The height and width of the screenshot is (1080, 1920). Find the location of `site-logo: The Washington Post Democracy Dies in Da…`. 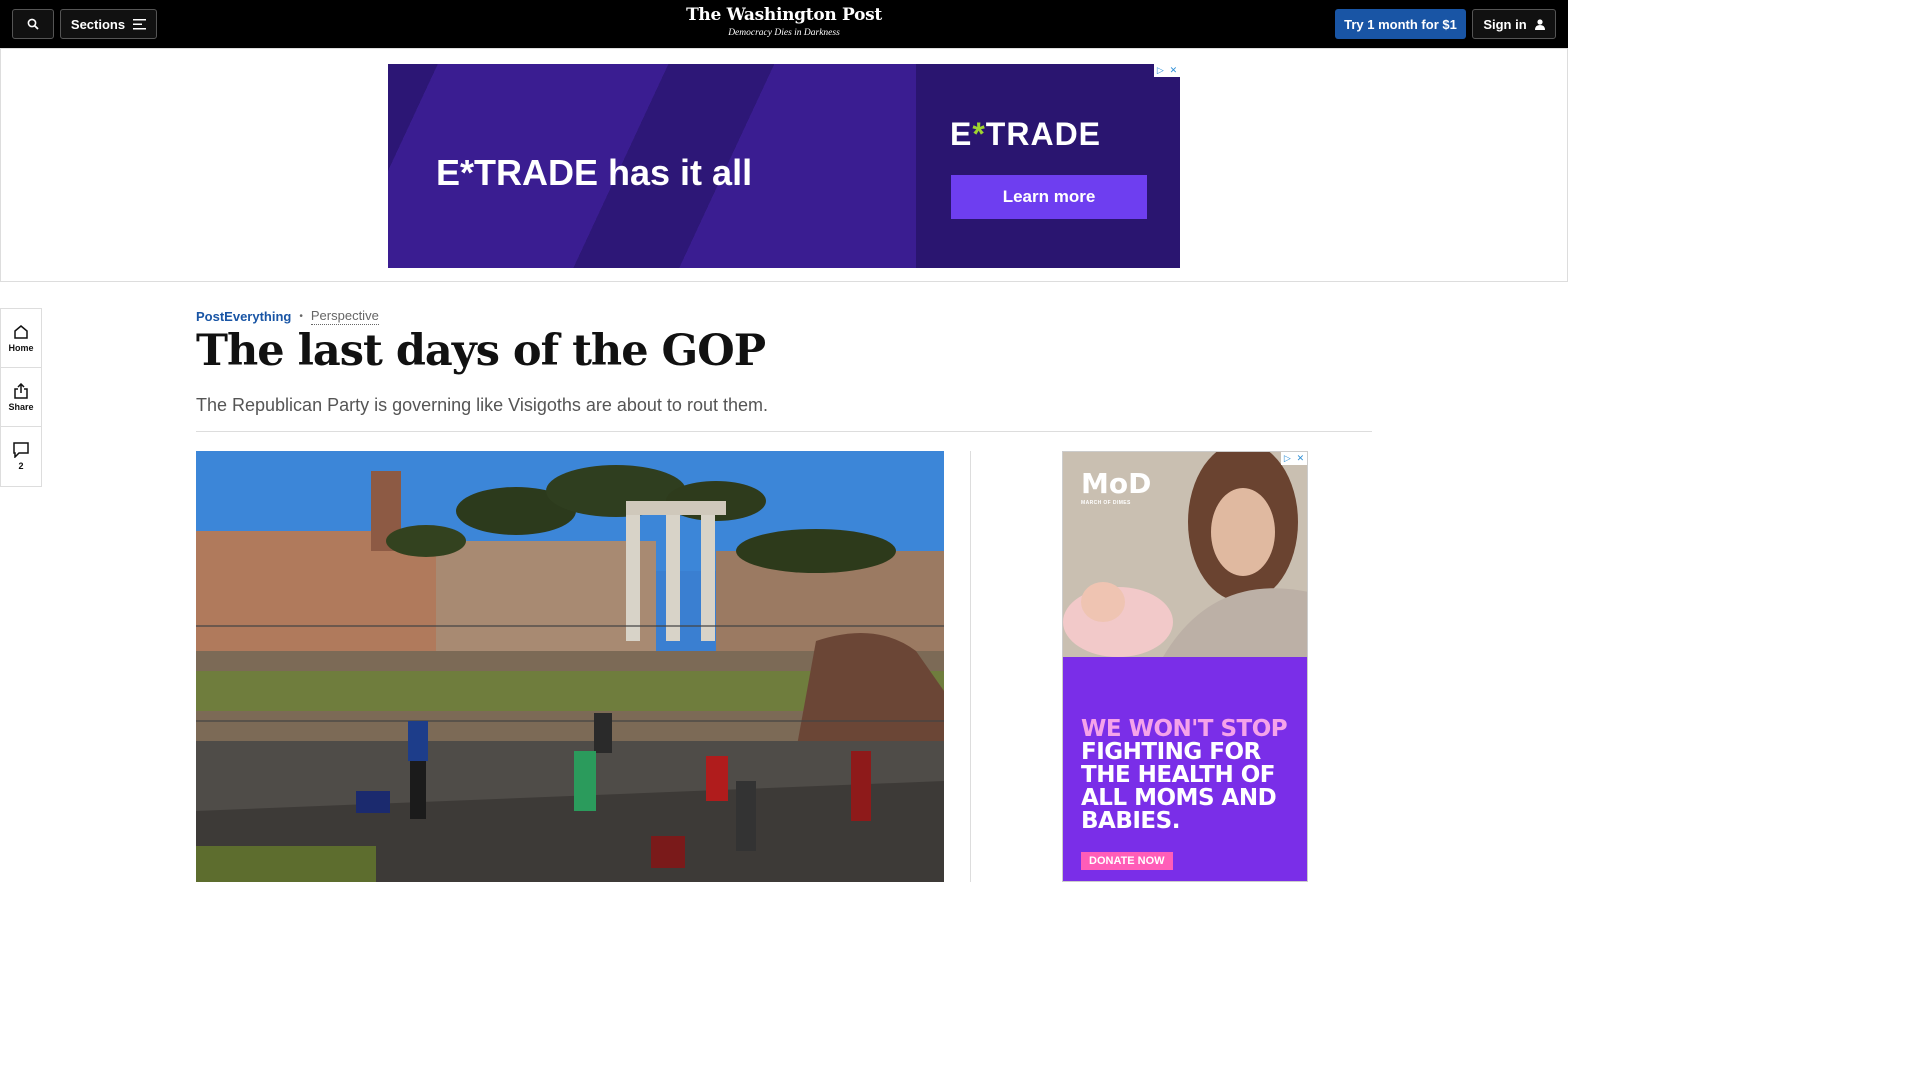

site-logo: The Washington Post Democracy Dies in Da… is located at coordinates (784, 21).